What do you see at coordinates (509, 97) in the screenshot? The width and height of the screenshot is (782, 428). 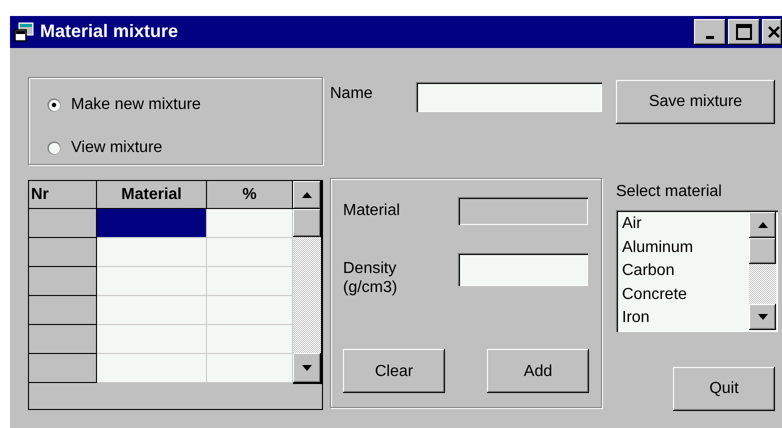 I see `name-field` at bounding box center [509, 97].